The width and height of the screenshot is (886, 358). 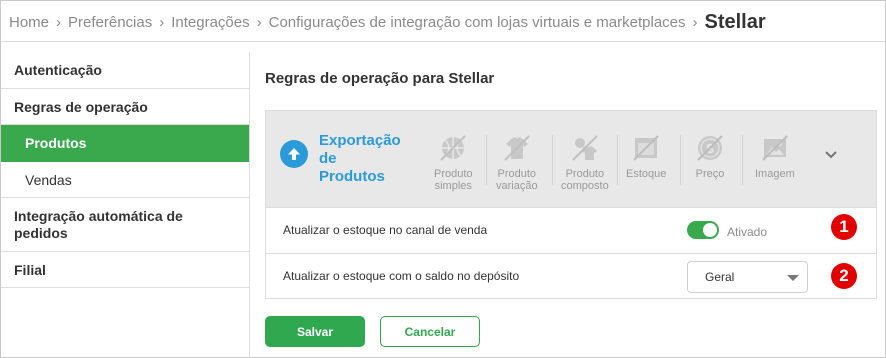 What do you see at coordinates (710, 230) in the screenshot?
I see `toggle-knob` at bounding box center [710, 230].